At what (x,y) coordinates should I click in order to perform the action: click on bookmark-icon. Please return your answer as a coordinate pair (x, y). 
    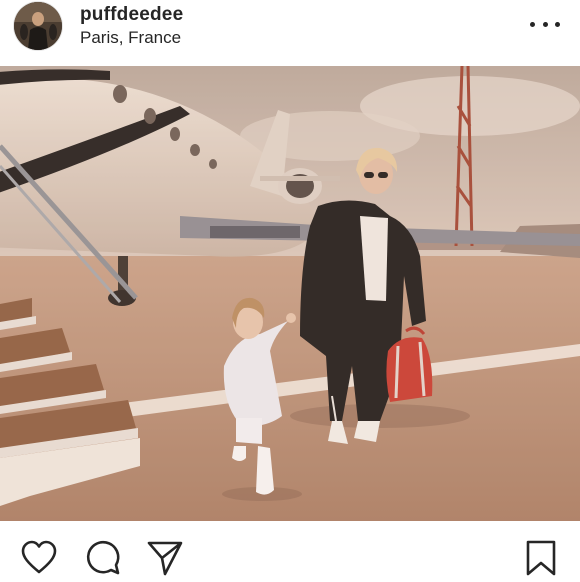
    Looking at the image, I should click on (541, 558).